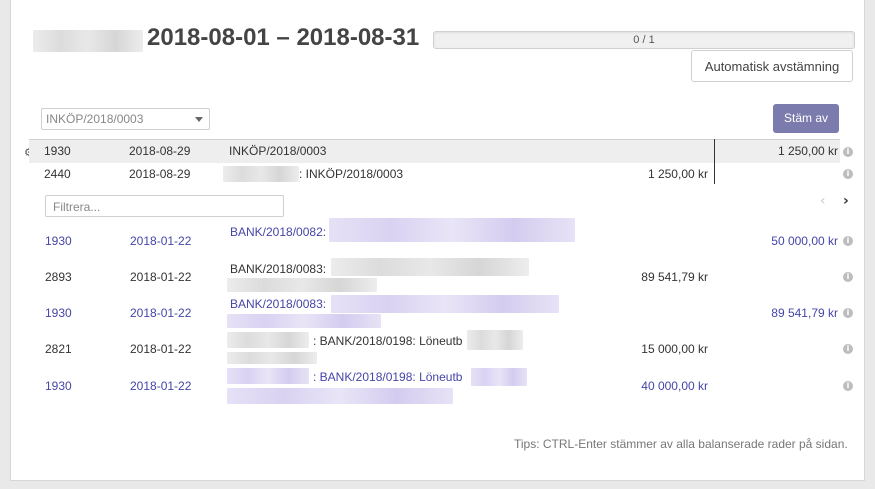 The image size is (875, 489). What do you see at coordinates (674, 386) in the screenshot?
I see `debit-cell: 40 000,00 kr` at bounding box center [674, 386].